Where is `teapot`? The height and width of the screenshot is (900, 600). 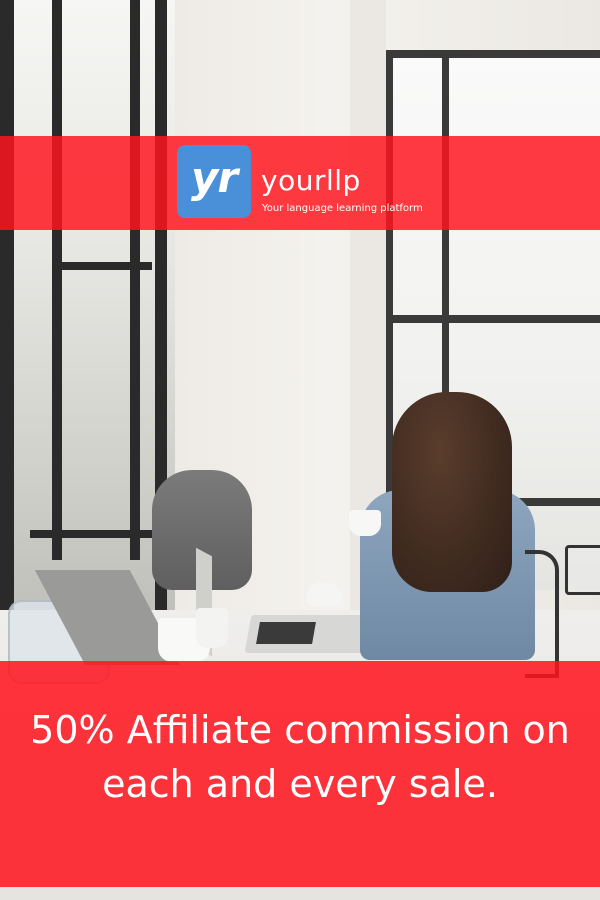
teapot is located at coordinates (324, 594).